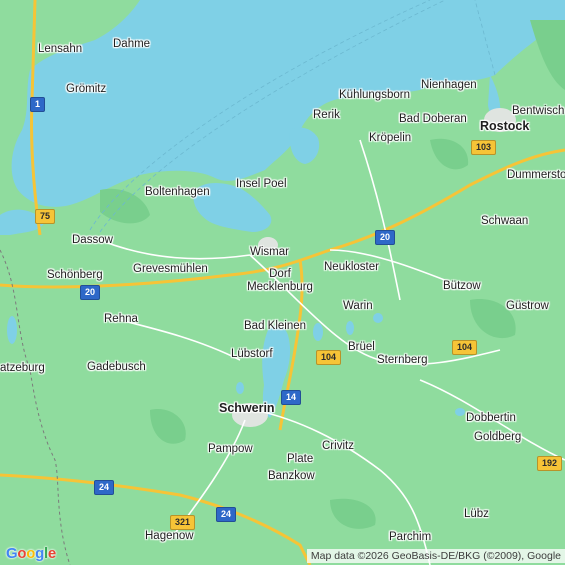 This screenshot has width=565, height=565. Describe the element at coordinates (275, 326) in the screenshot. I see `place-label-bad-kleinen: Bad Kleinen` at that location.